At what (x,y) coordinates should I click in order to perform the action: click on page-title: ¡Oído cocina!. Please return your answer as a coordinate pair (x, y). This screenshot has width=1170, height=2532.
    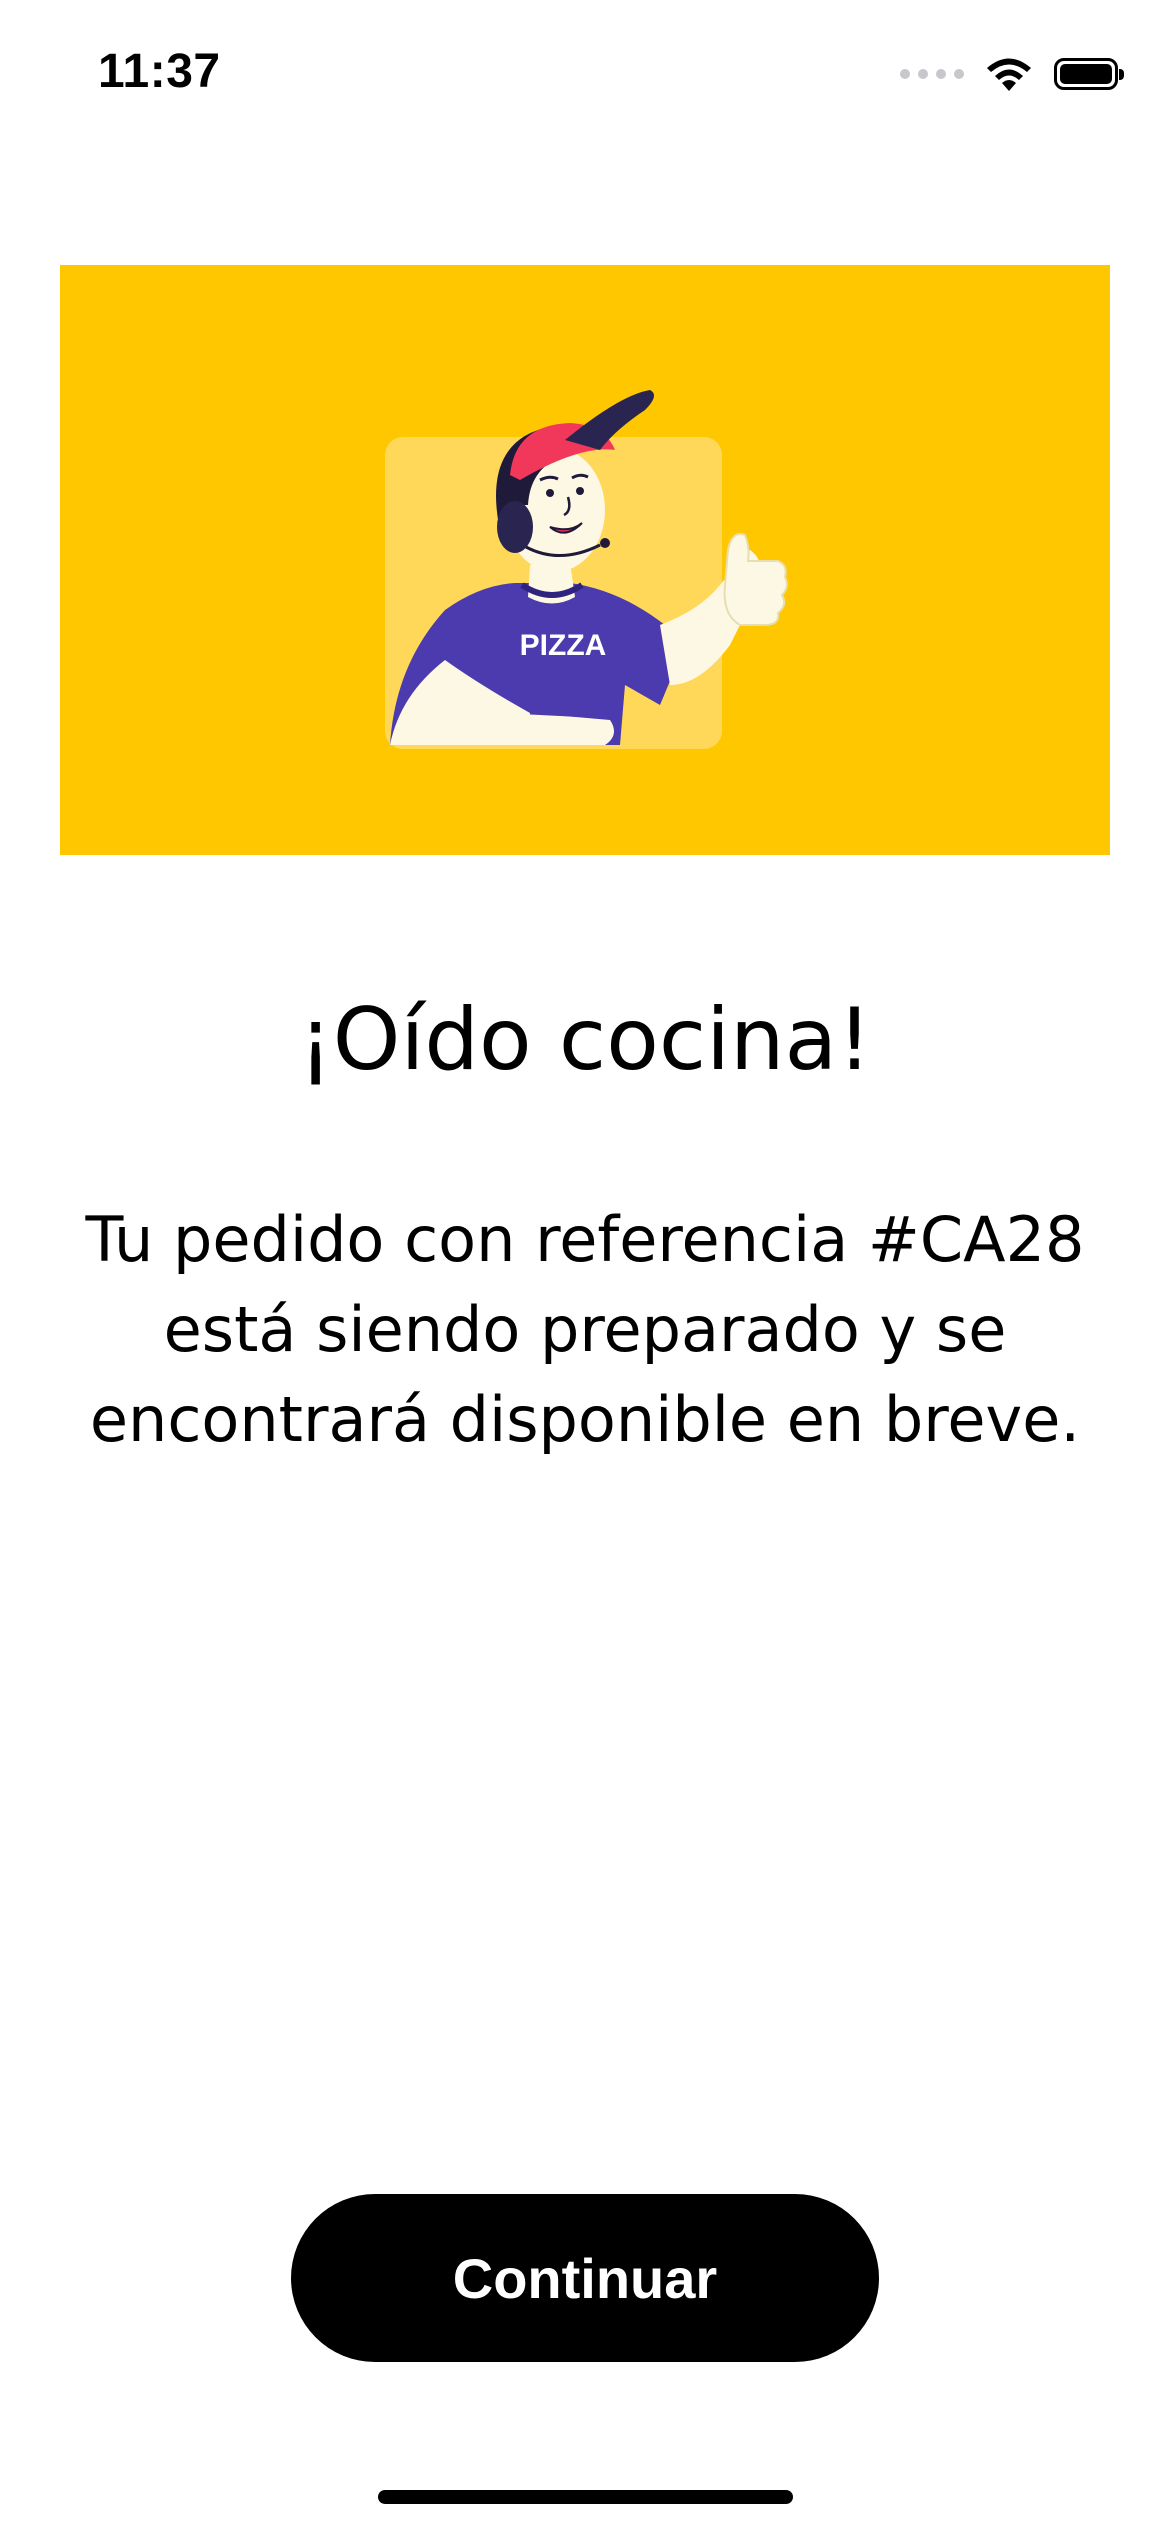
    Looking at the image, I should click on (585, 1040).